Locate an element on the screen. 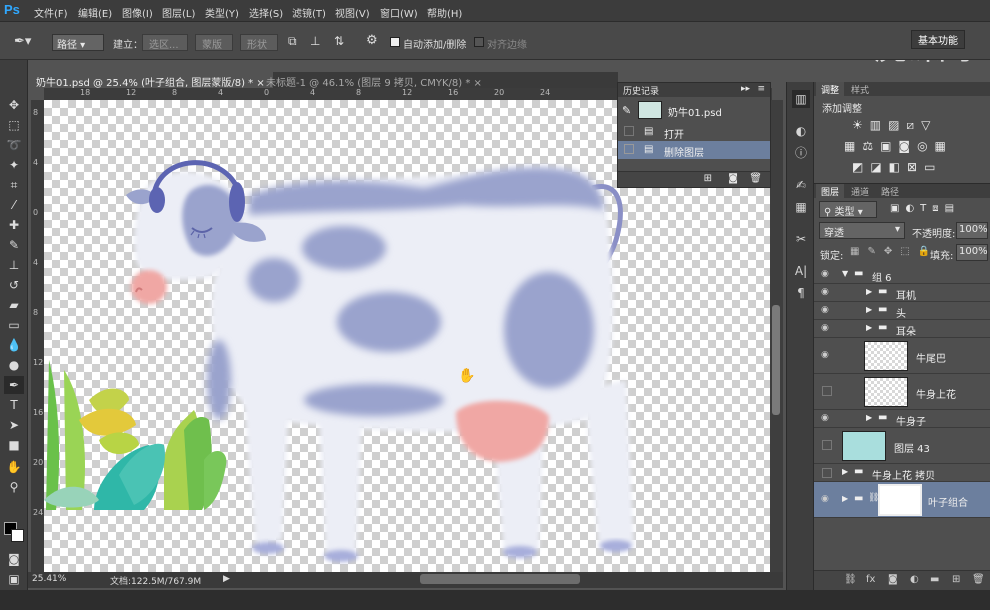  quick-mask-icon: ◙ is located at coordinates (14, 559).